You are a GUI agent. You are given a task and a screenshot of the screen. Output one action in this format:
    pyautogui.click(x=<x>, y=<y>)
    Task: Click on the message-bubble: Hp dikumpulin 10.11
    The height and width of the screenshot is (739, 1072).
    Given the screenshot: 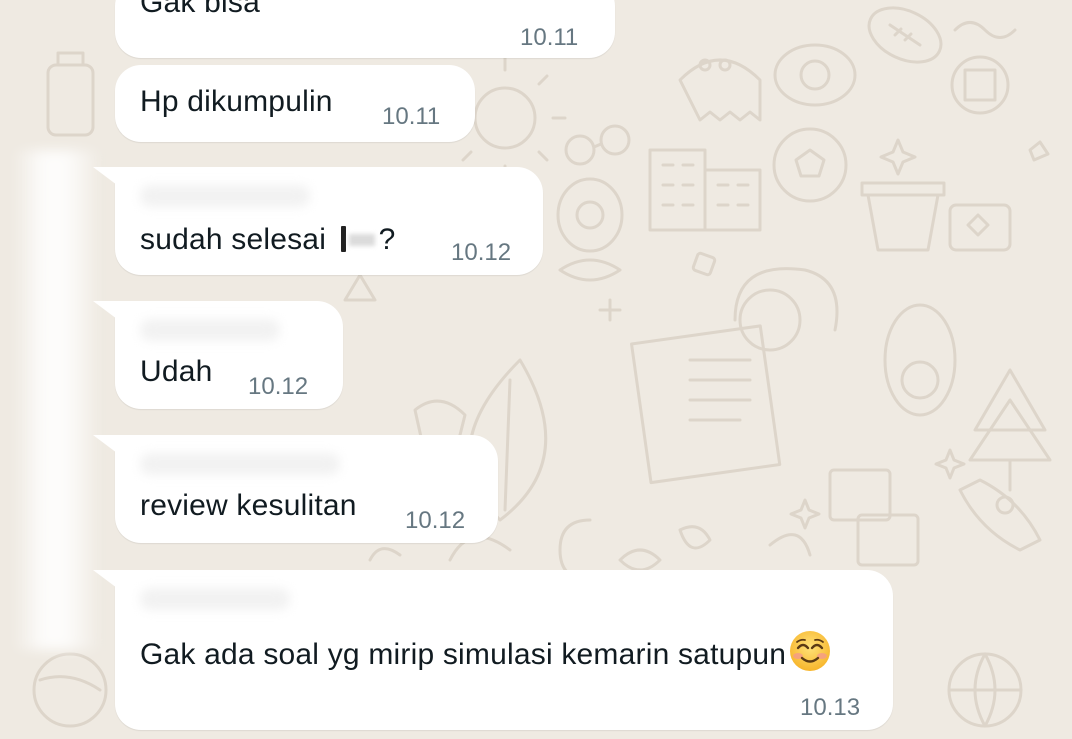 What is the action you would take?
    pyautogui.click(x=295, y=103)
    